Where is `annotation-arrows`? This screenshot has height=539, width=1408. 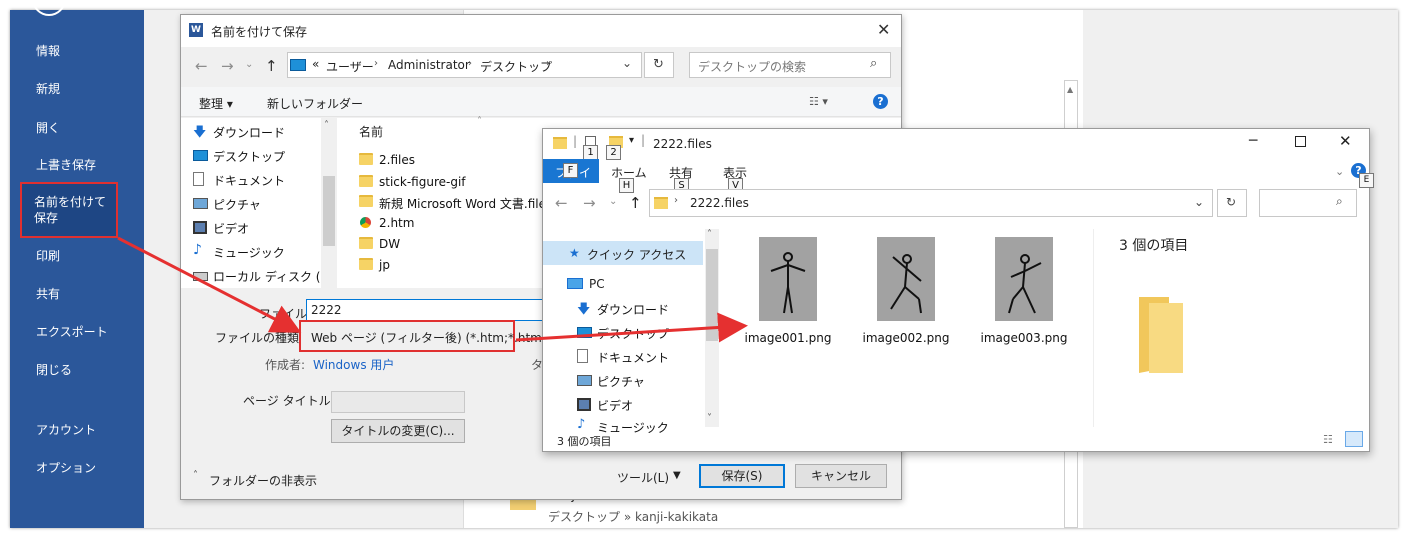 annotation-arrows is located at coordinates (432, 289).